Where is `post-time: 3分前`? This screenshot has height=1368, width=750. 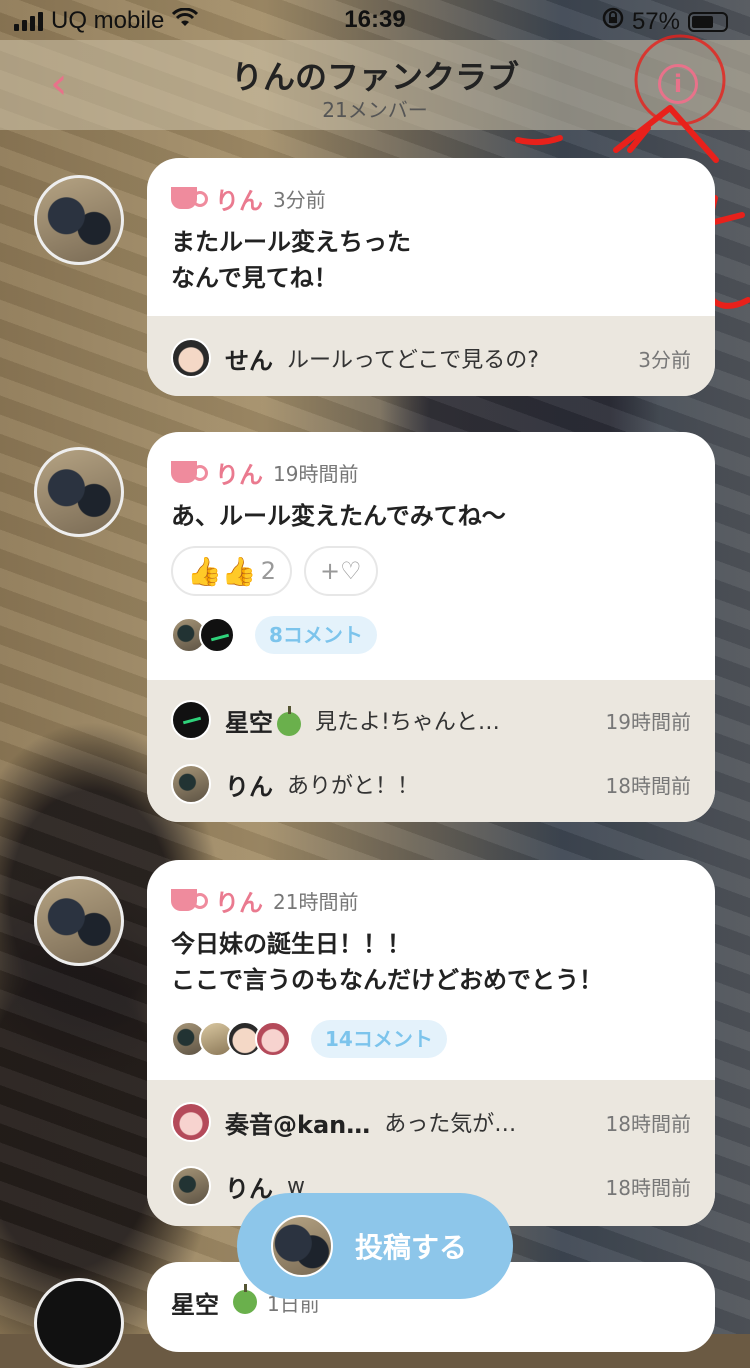 post-time: 3分前 is located at coordinates (299, 199).